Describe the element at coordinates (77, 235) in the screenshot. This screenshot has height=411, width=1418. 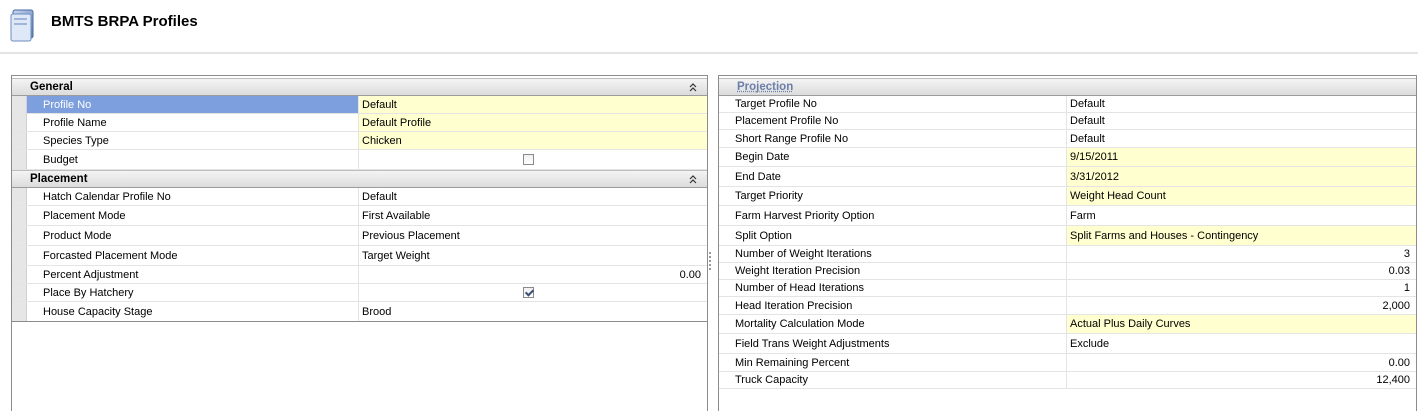
I see `property-label: Product Mode` at that location.